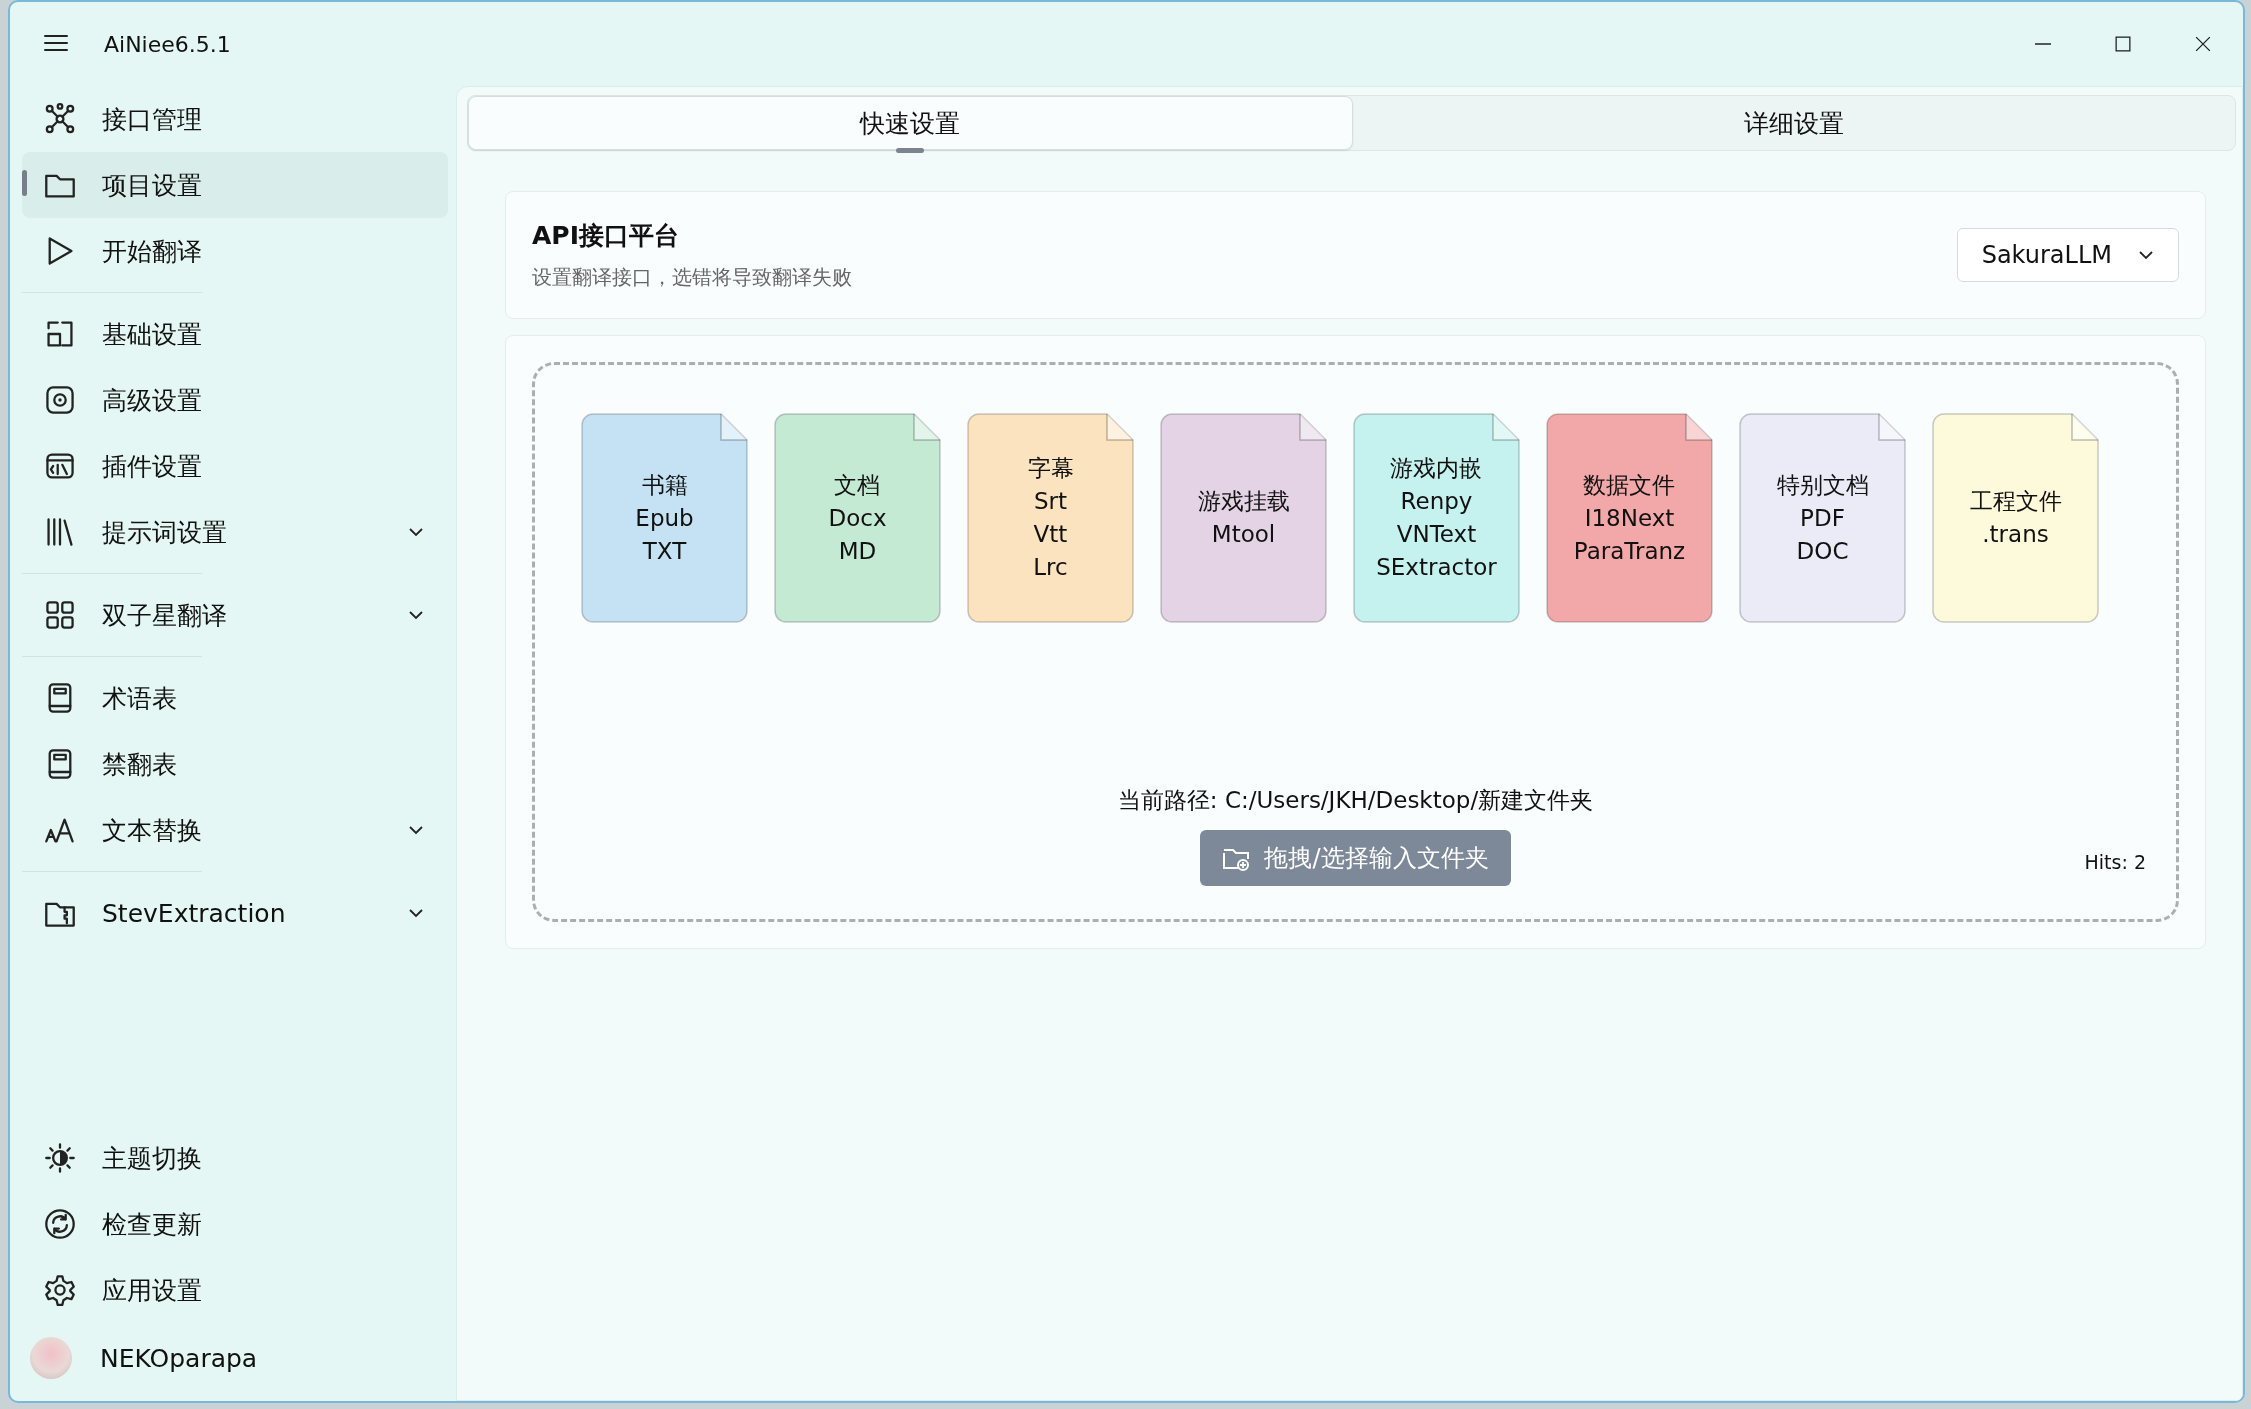 The image size is (2251, 1409). What do you see at coordinates (1793, 123) in the screenshot?
I see `tab: 详细设置` at bounding box center [1793, 123].